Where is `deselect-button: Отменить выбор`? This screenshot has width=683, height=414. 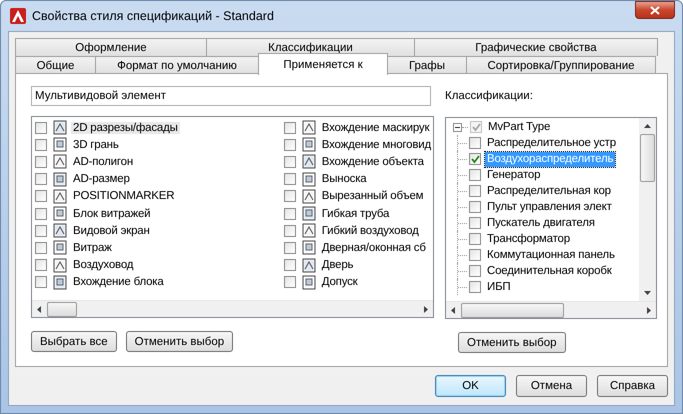
deselect-button: Отменить выбор is located at coordinates (512, 342).